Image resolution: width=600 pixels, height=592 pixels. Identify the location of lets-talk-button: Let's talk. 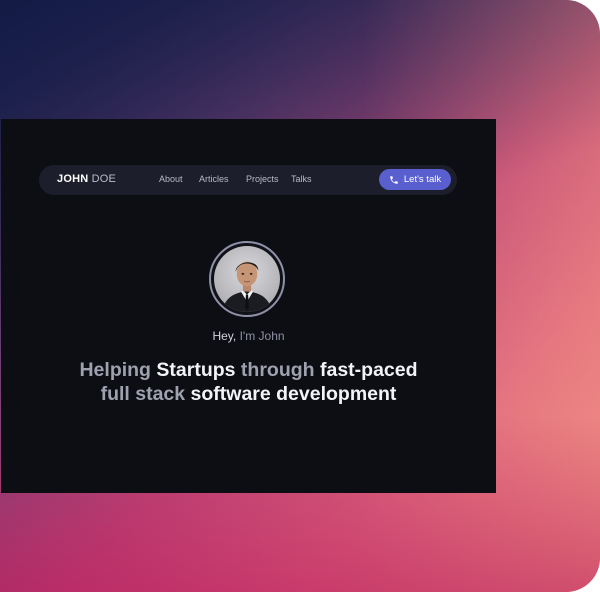
(415, 179).